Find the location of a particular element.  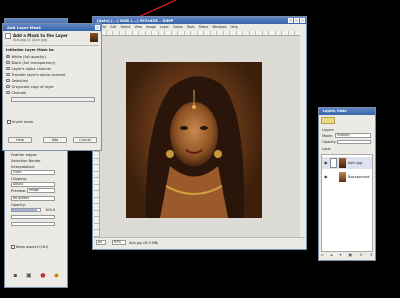

menu-colors: Colors is located at coordinates (178, 27).